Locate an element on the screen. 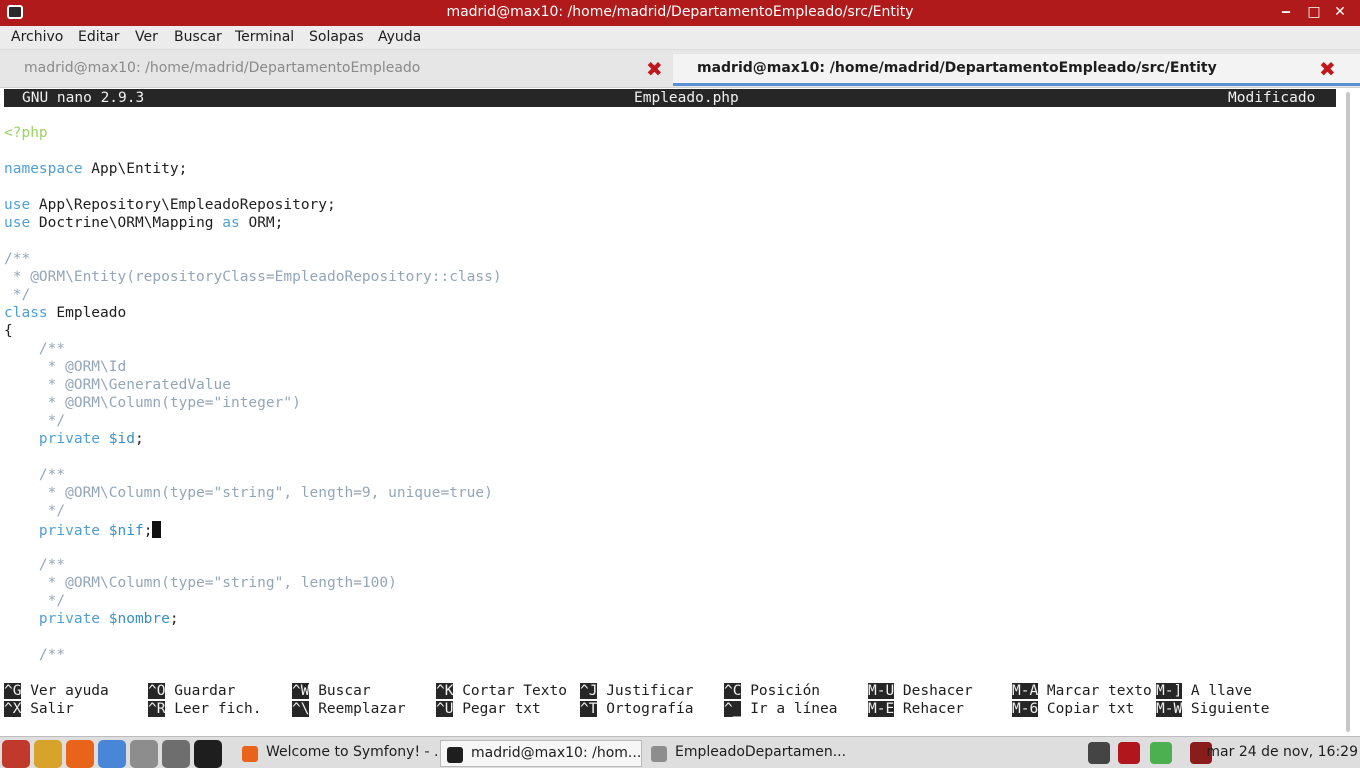 Image resolution: width=1360 pixels, height=768 pixels. code-line: private $nif; is located at coordinates (83, 530).